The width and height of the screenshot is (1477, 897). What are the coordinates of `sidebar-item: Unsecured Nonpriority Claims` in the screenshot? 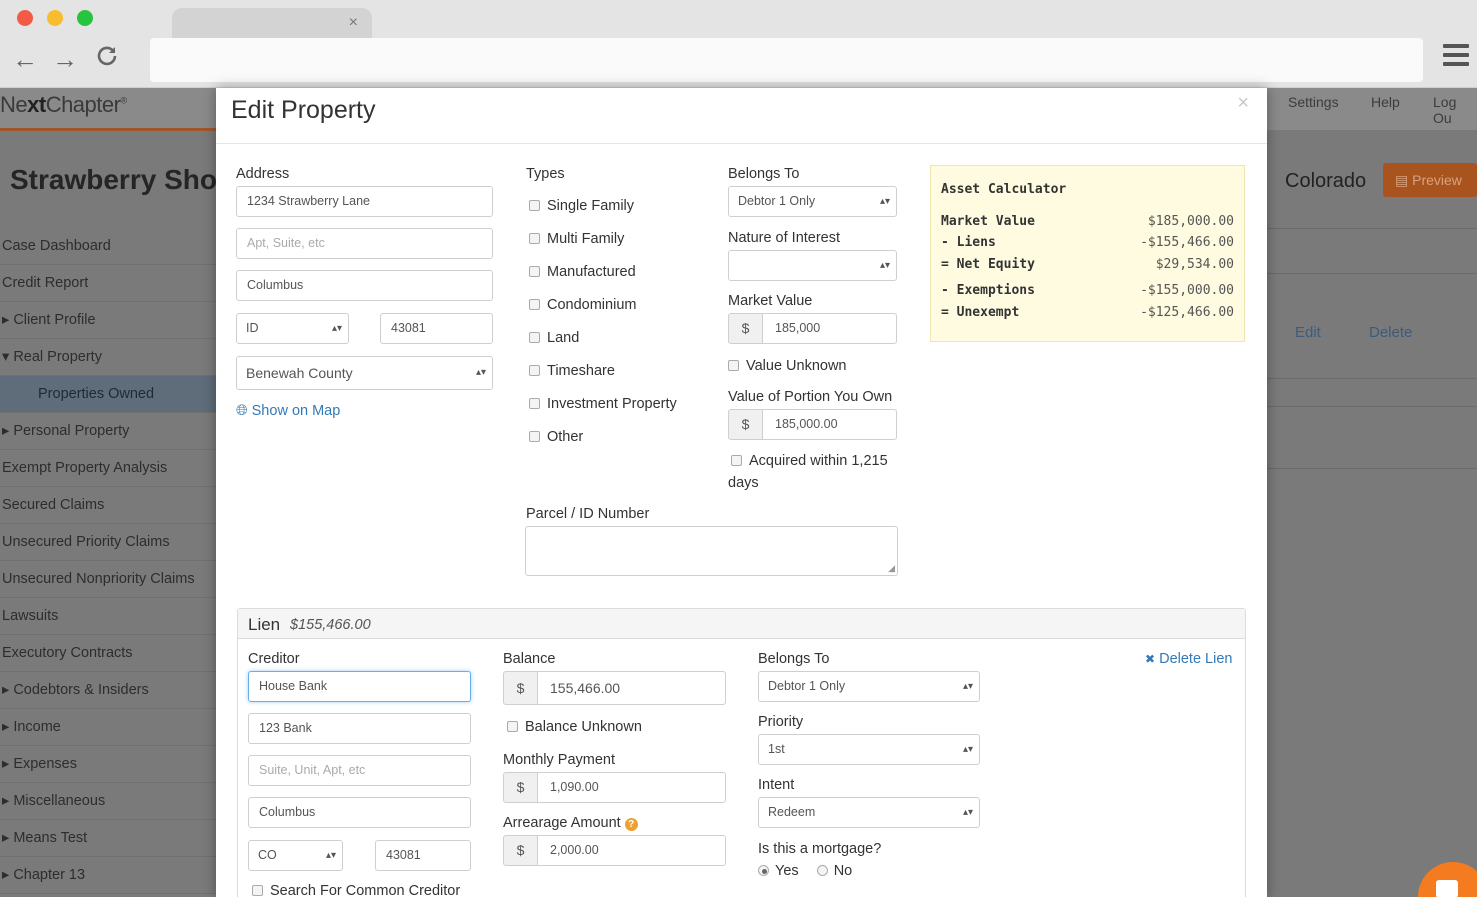 It's located at (108, 579).